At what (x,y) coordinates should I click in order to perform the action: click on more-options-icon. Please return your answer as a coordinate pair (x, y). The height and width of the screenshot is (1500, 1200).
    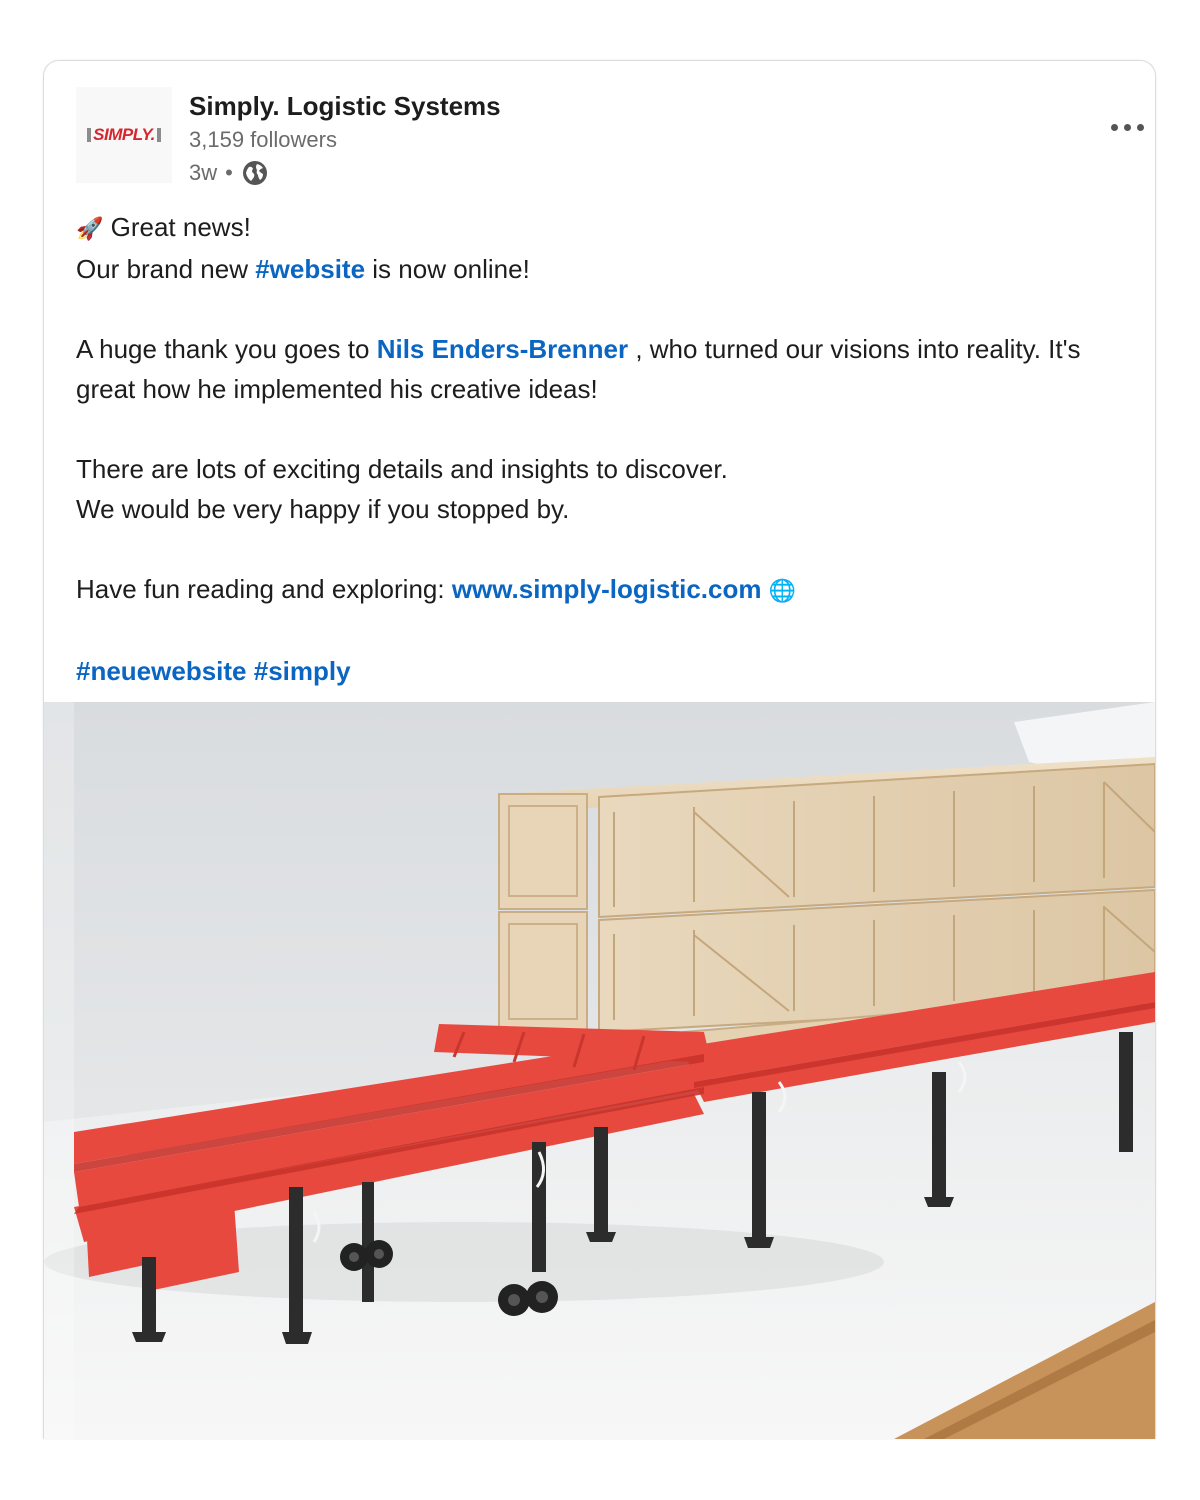
    Looking at the image, I should click on (1127, 127).